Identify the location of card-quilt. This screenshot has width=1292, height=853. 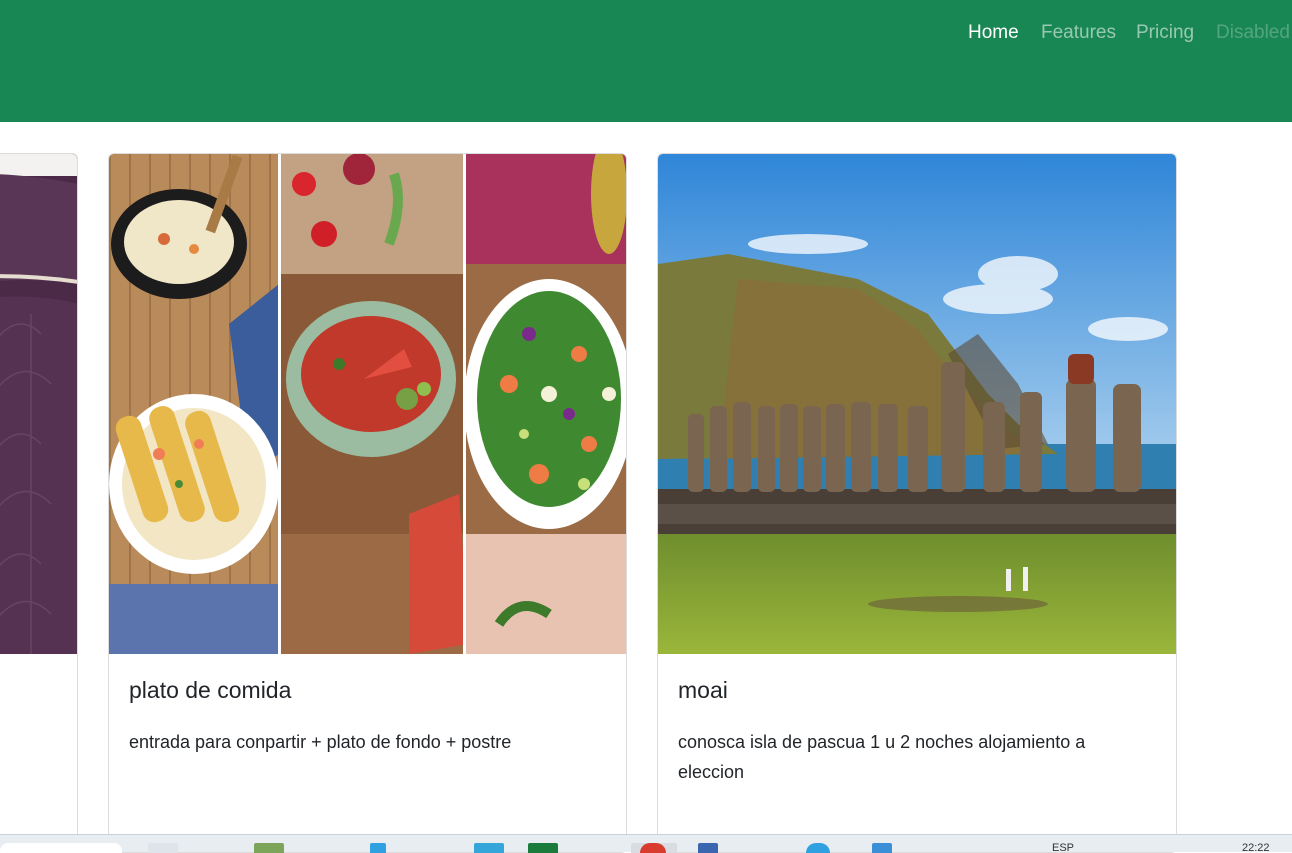
(39, 503).